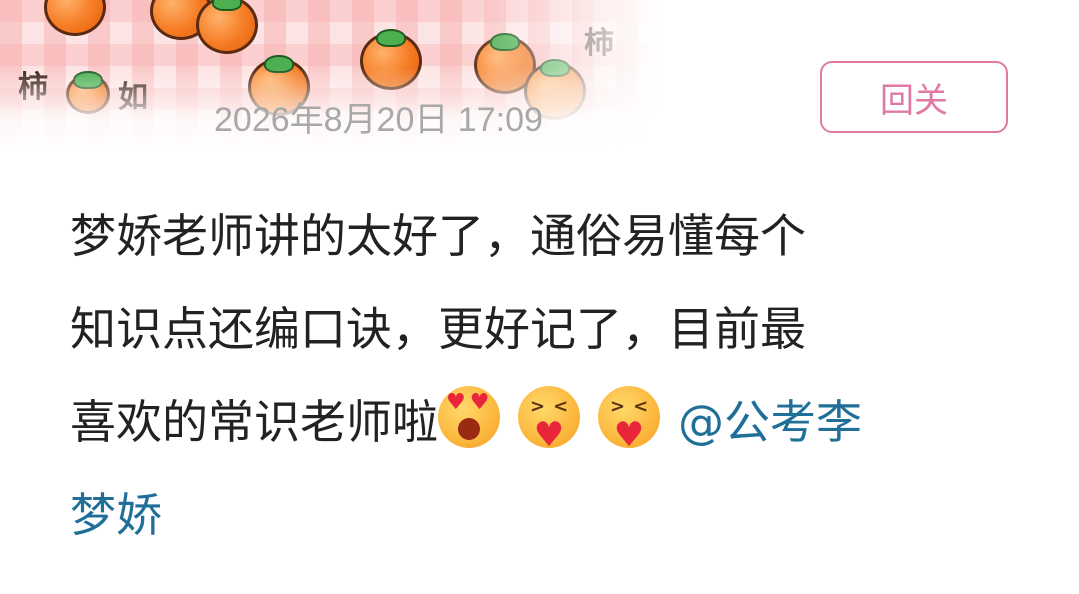 The height and width of the screenshot is (594, 1079). What do you see at coordinates (914, 97) in the screenshot?
I see `follow-back-button: 回关` at bounding box center [914, 97].